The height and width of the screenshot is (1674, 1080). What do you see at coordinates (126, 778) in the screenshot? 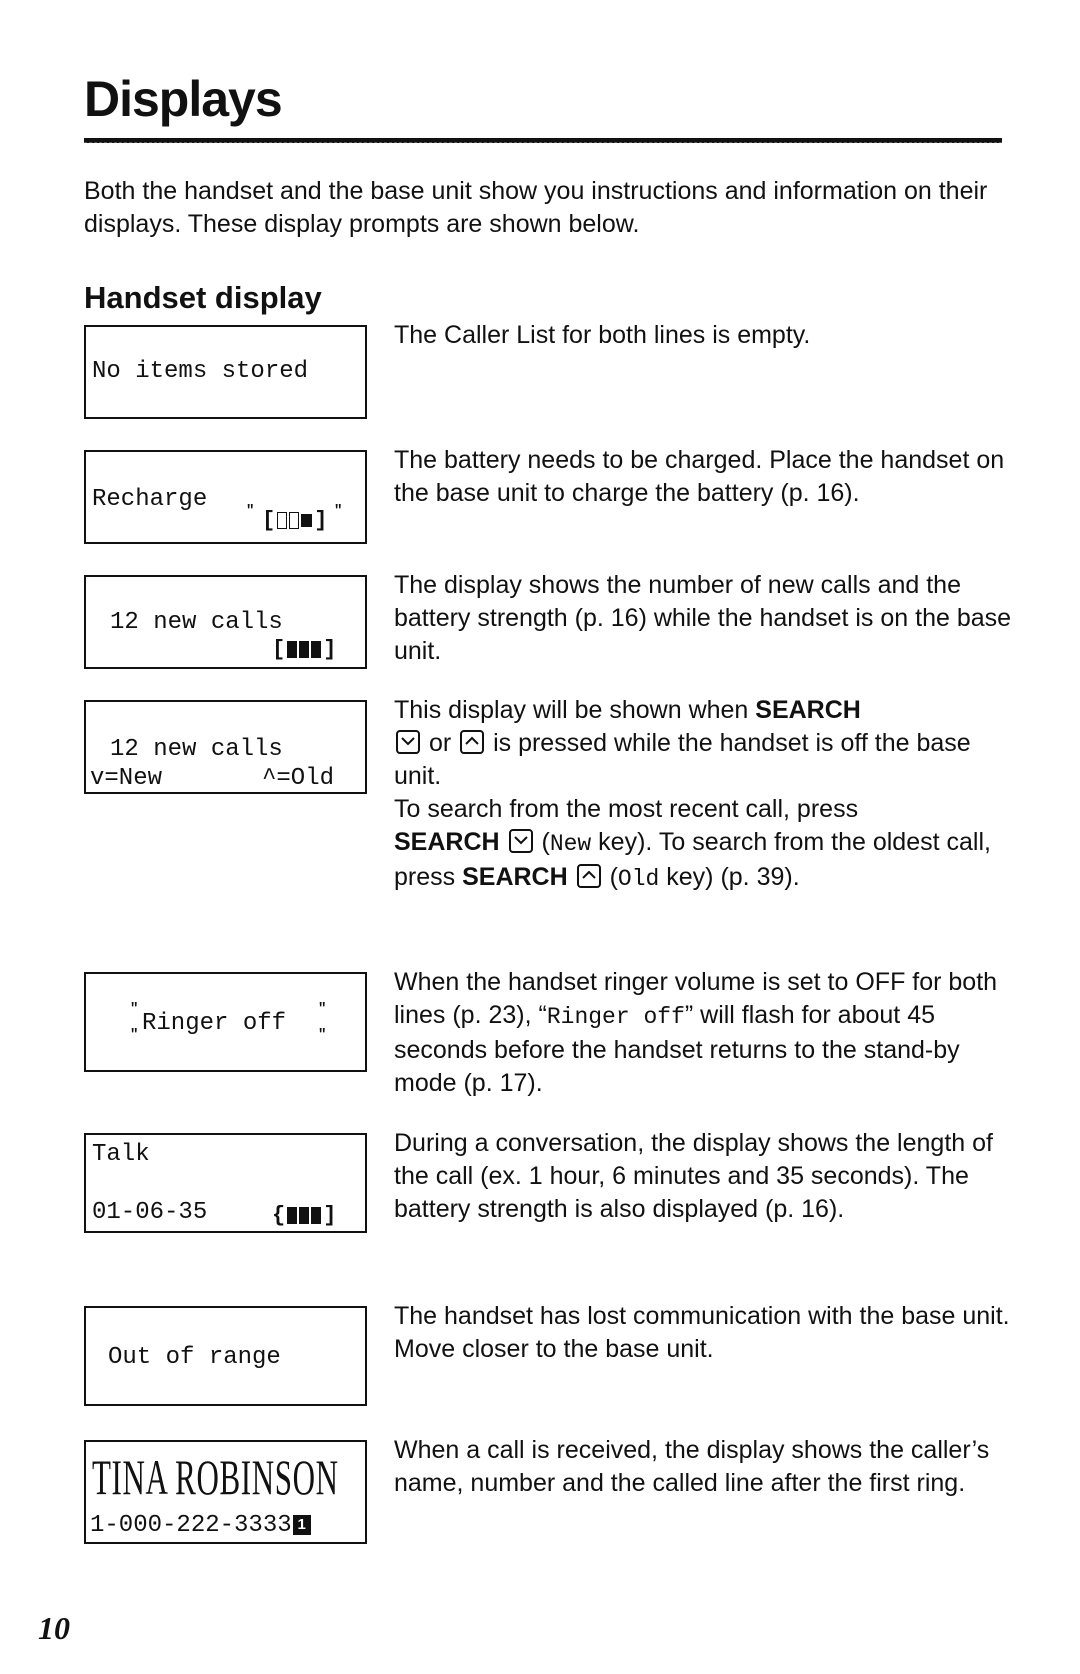
I see `lcd-line-new-hint: v=New` at bounding box center [126, 778].